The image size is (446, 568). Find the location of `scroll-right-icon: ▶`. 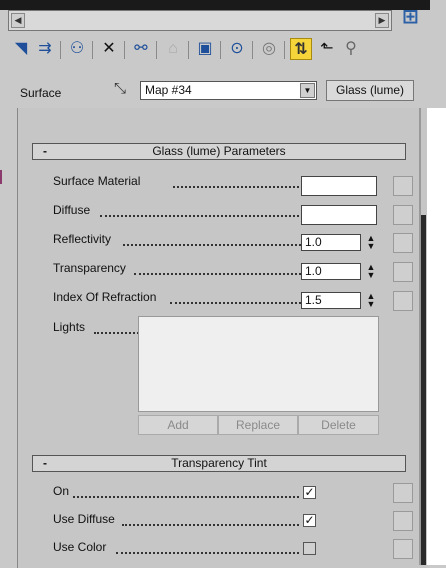

scroll-right-icon: ▶ is located at coordinates (382, 20).